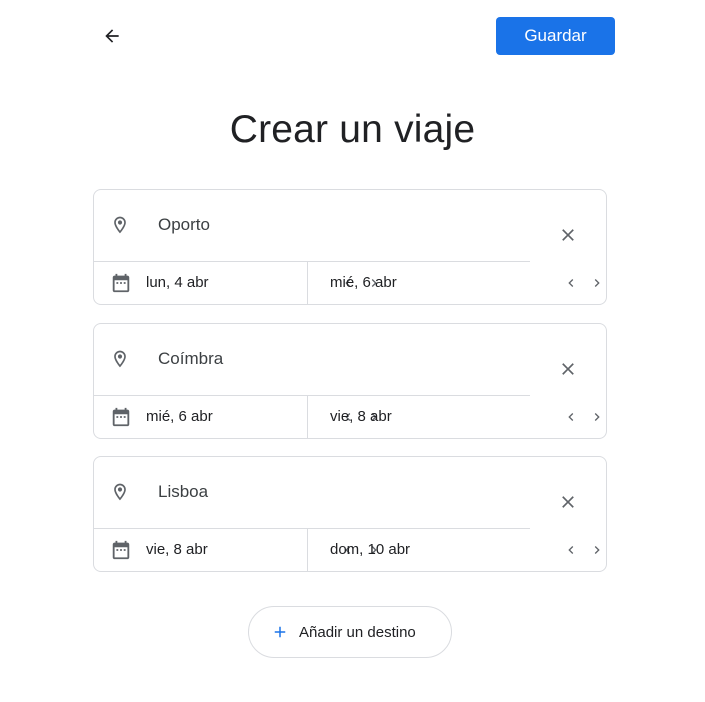 The image size is (705, 702). Describe the element at coordinates (177, 549) in the screenshot. I see `start-date: vie, 8 abr` at that location.